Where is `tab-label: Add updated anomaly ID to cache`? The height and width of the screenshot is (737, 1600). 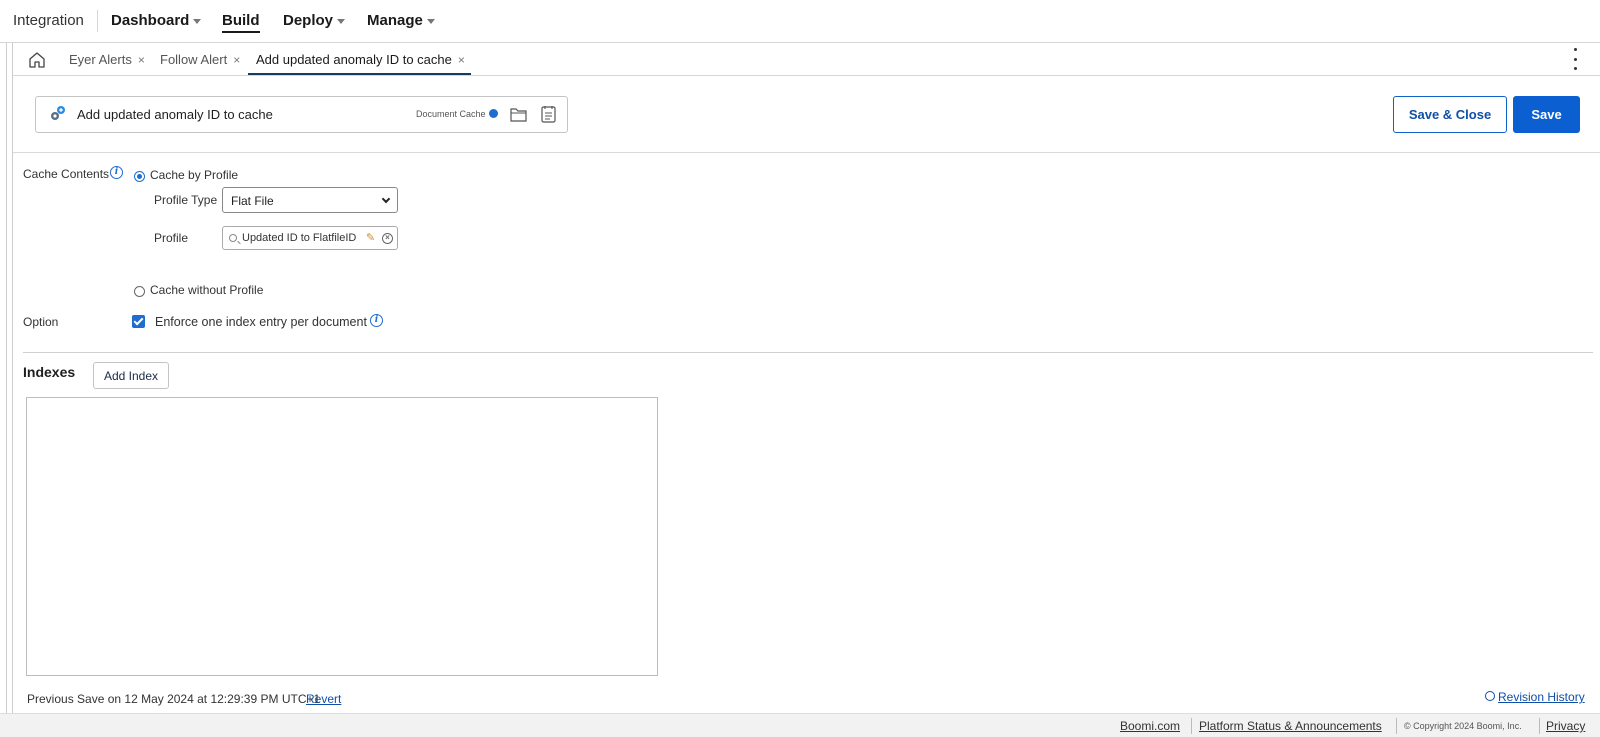 tab-label: Add updated anomaly ID to cache is located at coordinates (354, 59).